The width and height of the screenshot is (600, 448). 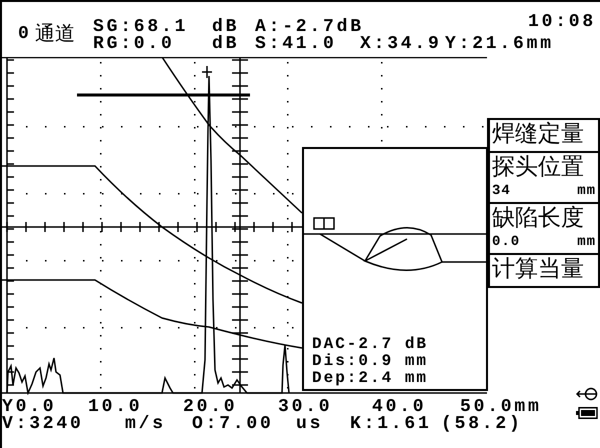 What do you see at coordinates (506, 242) in the screenshot?
I see `menu-value: 0.0` at bounding box center [506, 242].